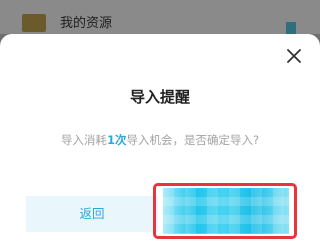  I want to click on blurred-label, so click(226, 211).